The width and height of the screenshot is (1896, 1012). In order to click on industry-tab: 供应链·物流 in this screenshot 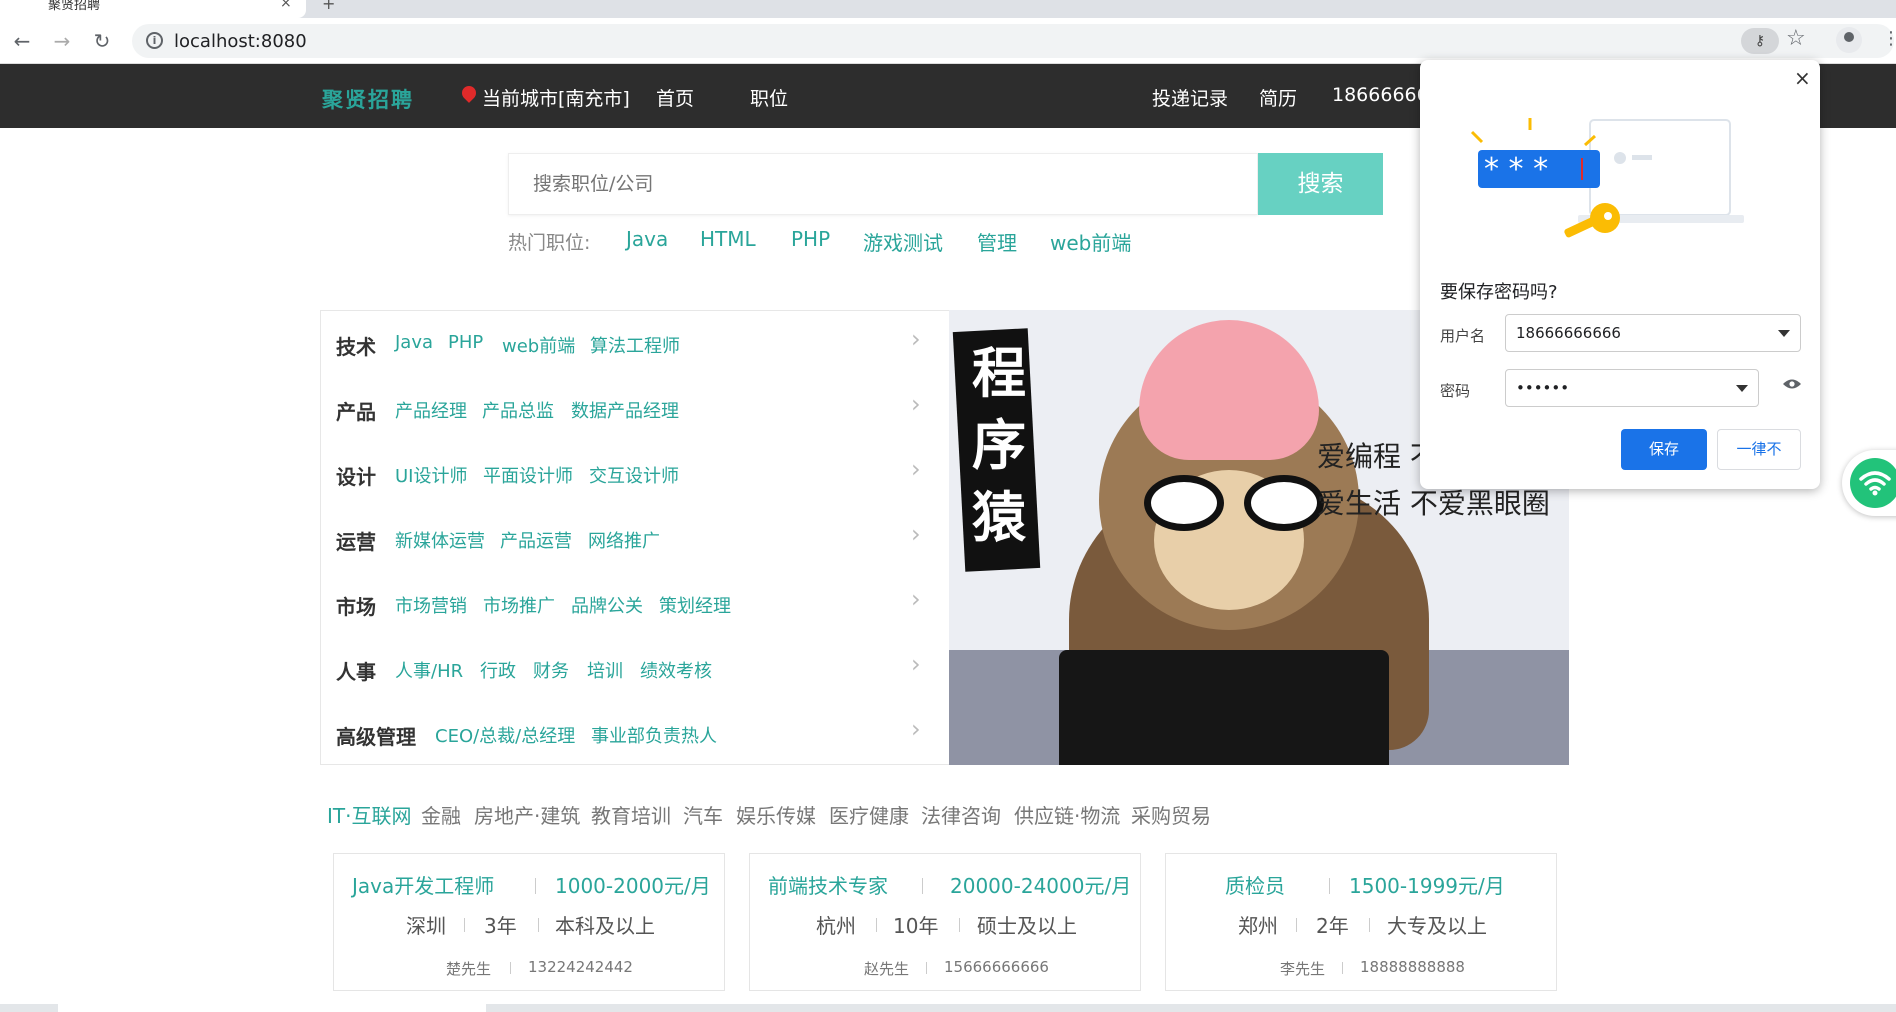, I will do `click(1067, 814)`.